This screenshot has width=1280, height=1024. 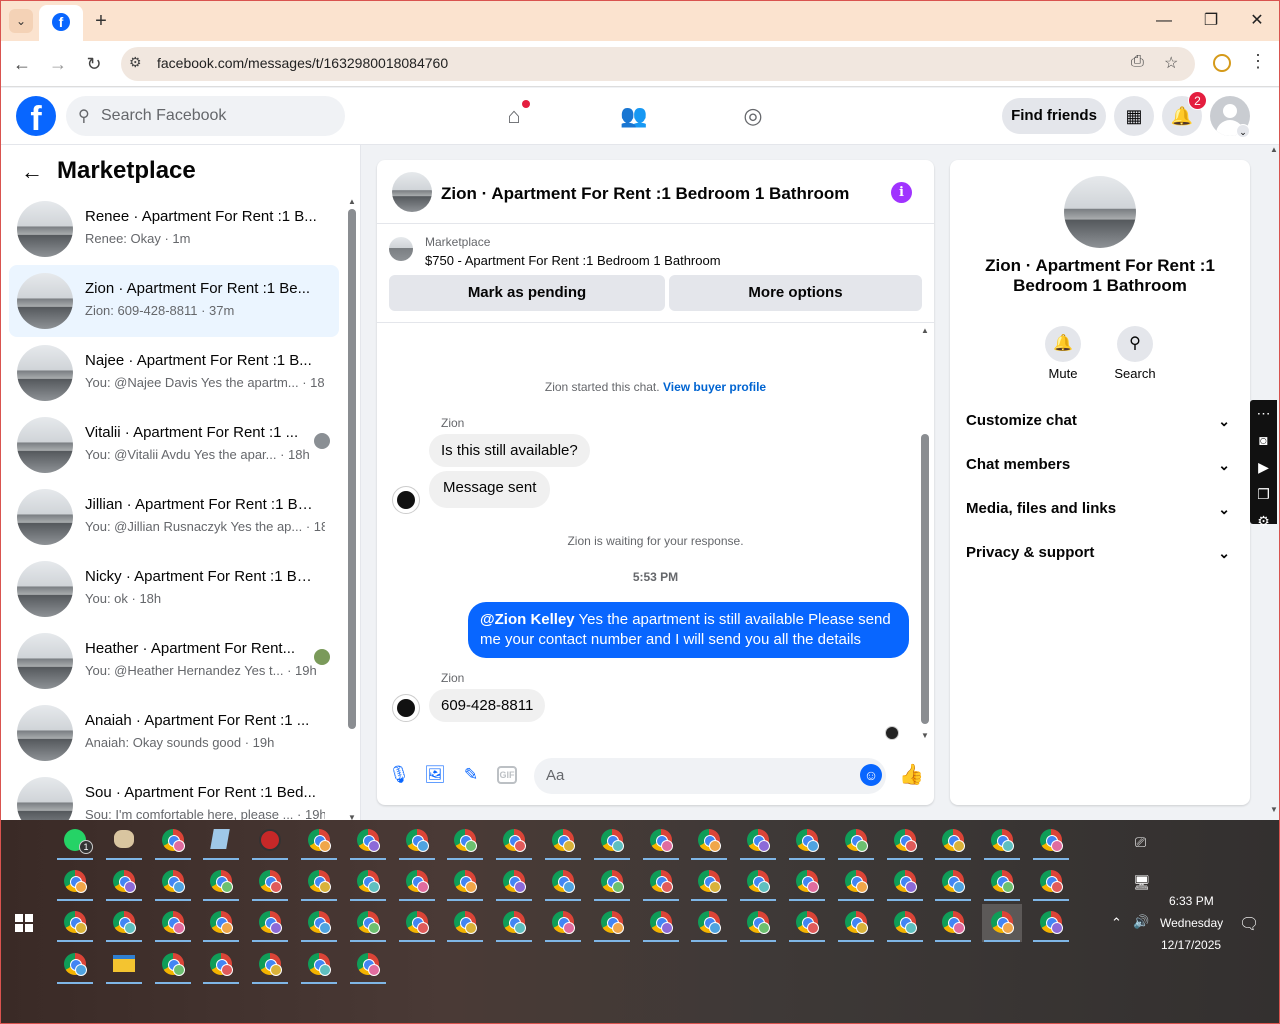 I want to click on minimize-button: —, so click(x=1164, y=21).